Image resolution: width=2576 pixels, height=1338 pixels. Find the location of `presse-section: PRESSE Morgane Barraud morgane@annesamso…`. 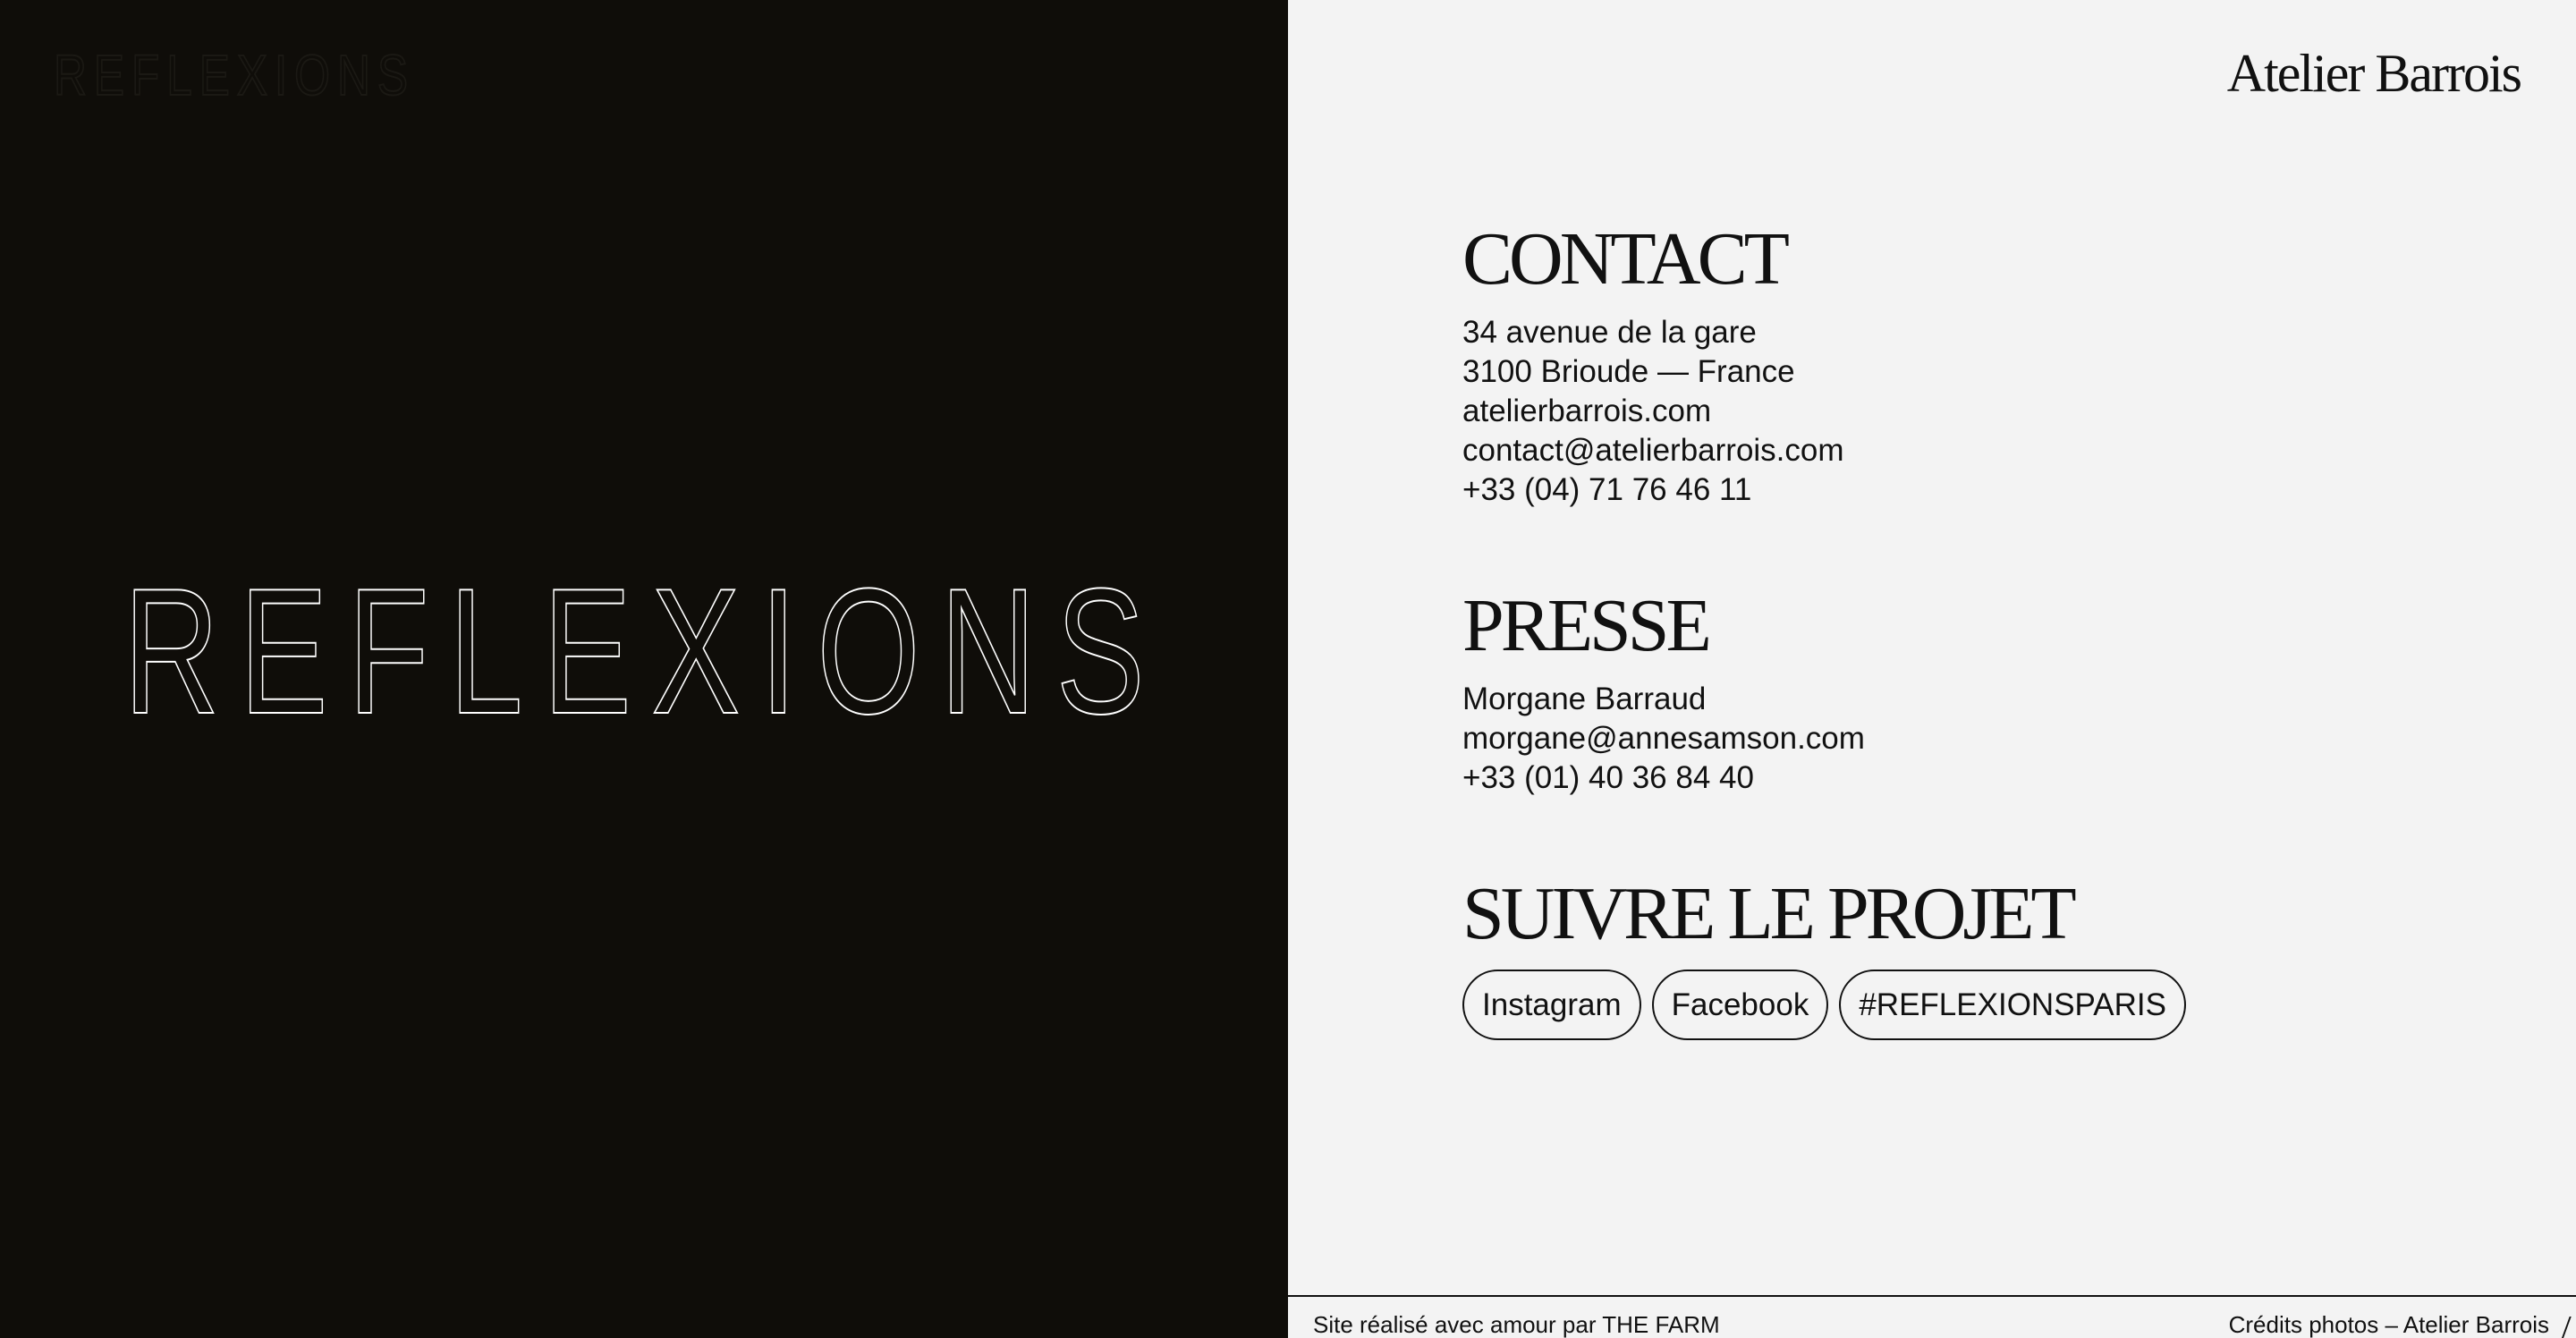

presse-section: PRESSE Morgane Barraud morgane@annesamso… is located at coordinates (1663, 693).